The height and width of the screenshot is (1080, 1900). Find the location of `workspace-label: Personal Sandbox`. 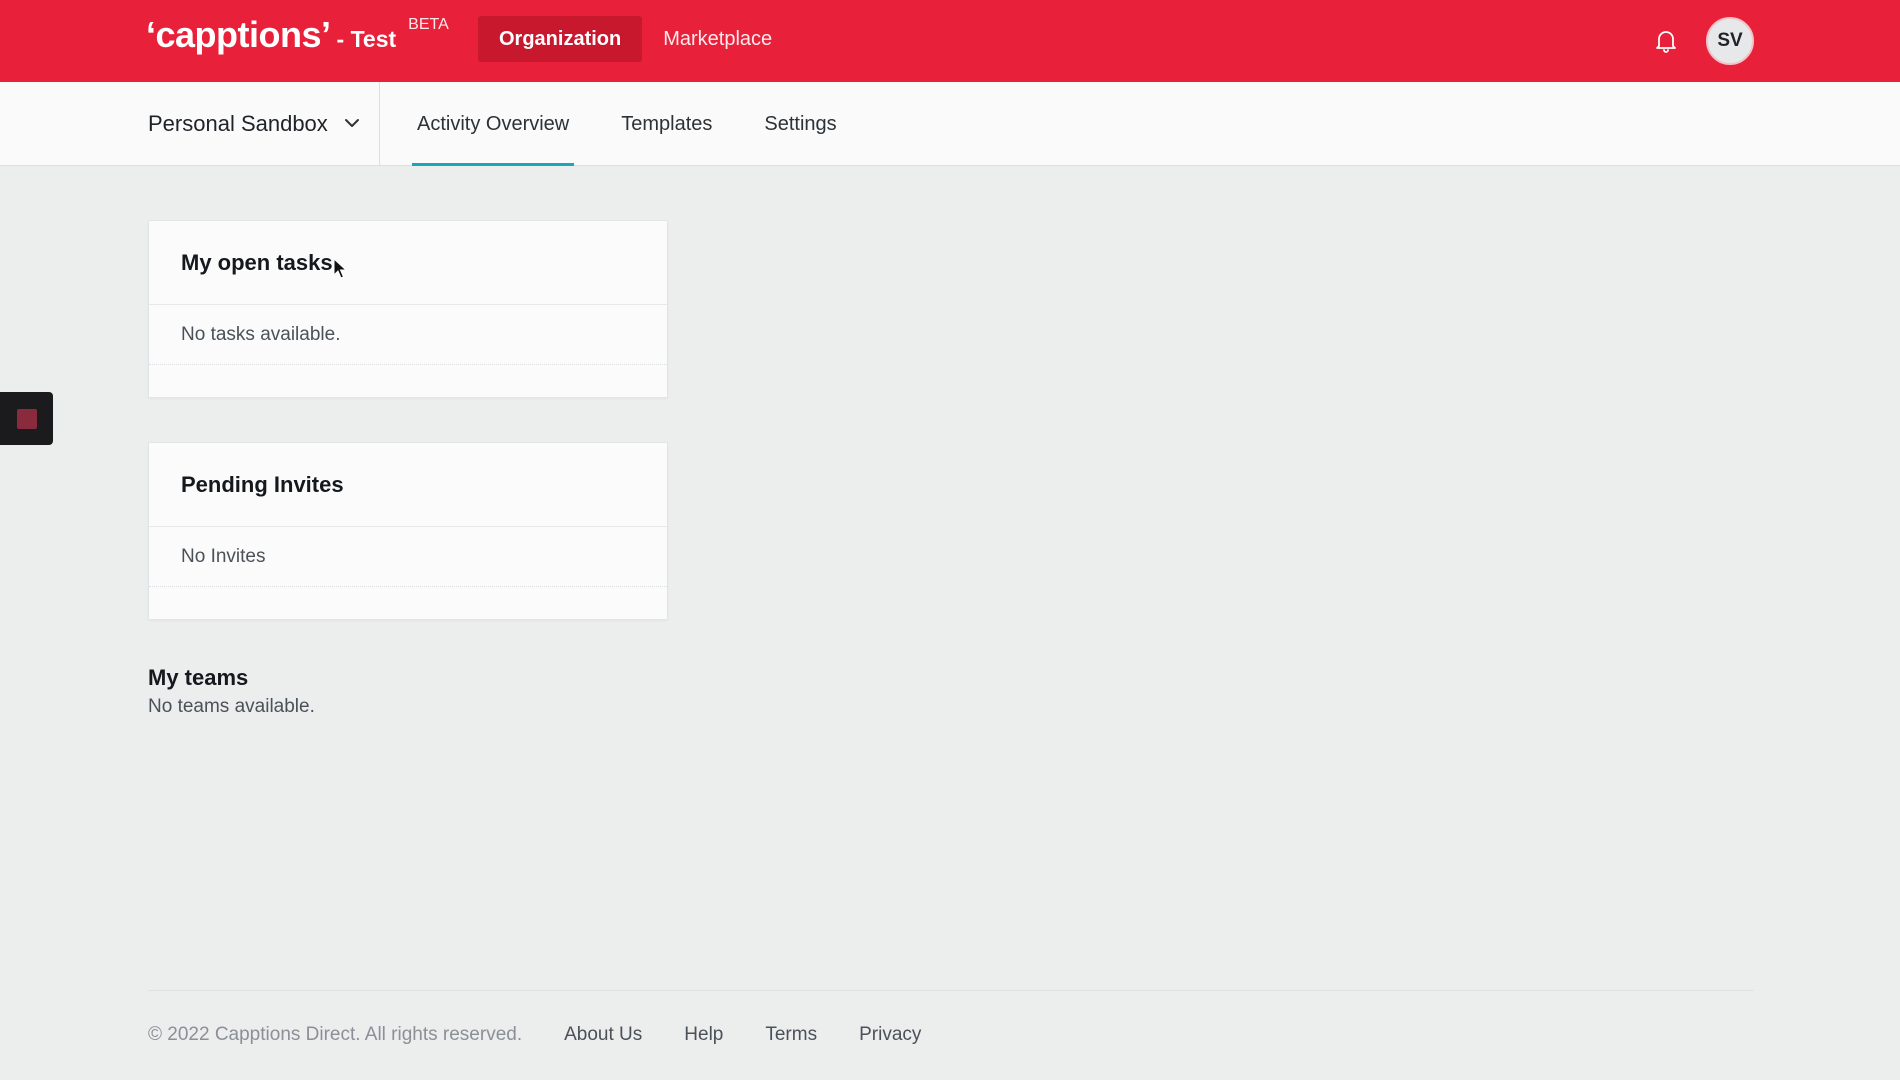

workspace-label: Personal Sandbox is located at coordinates (238, 123).